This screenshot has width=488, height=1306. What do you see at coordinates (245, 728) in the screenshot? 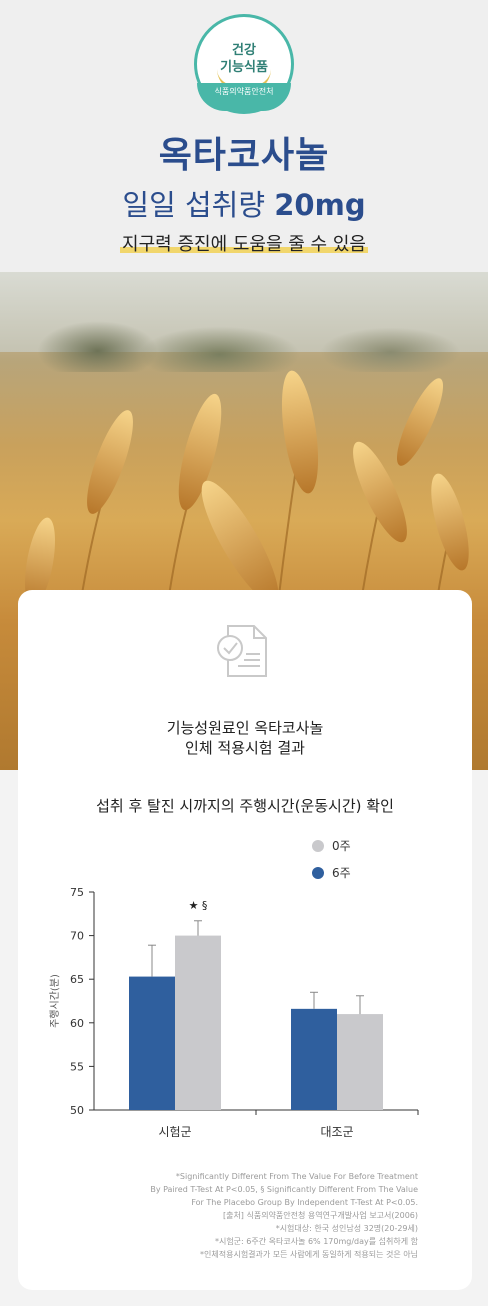
I see `card-heading-line1: 기능성원료인 옥타코사놀` at bounding box center [245, 728].